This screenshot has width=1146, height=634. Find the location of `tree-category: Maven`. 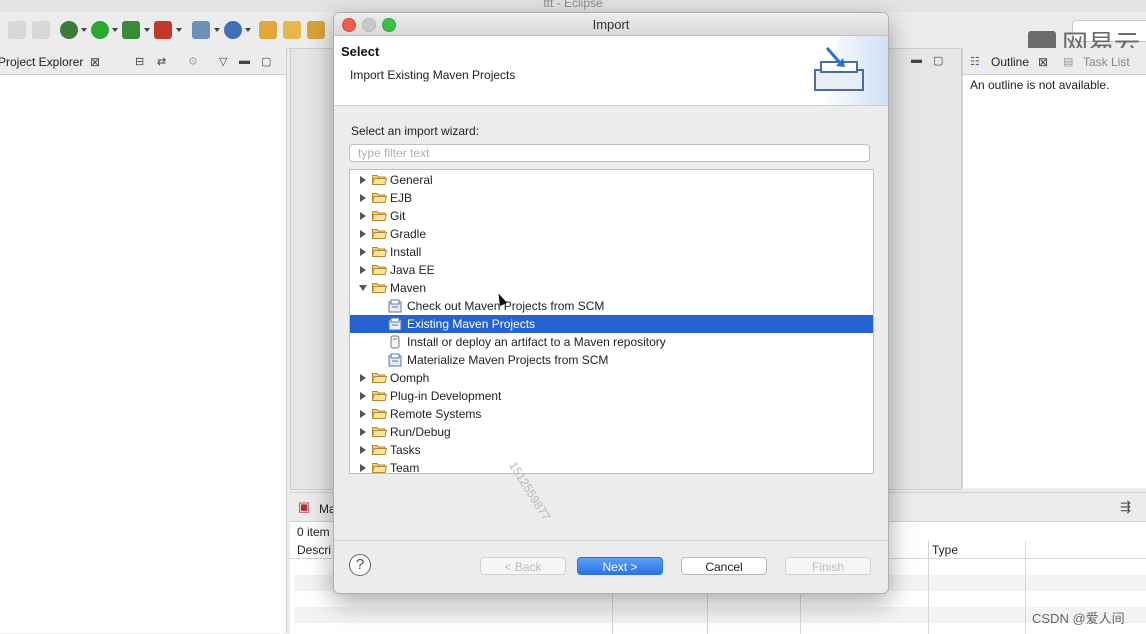

tree-category: Maven is located at coordinates (611, 288).